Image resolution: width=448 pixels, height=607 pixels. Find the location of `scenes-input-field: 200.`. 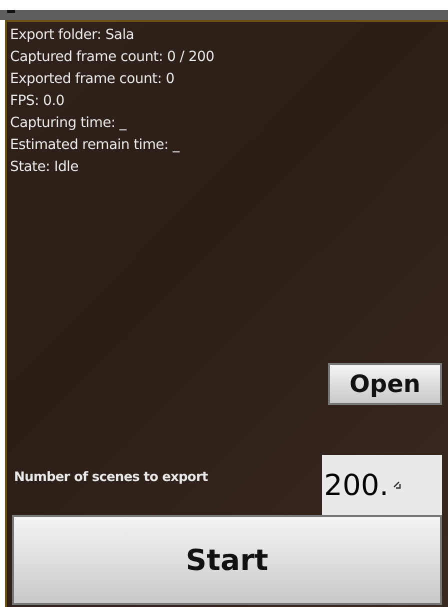

scenes-input-field: 200. is located at coordinates (382, 485).